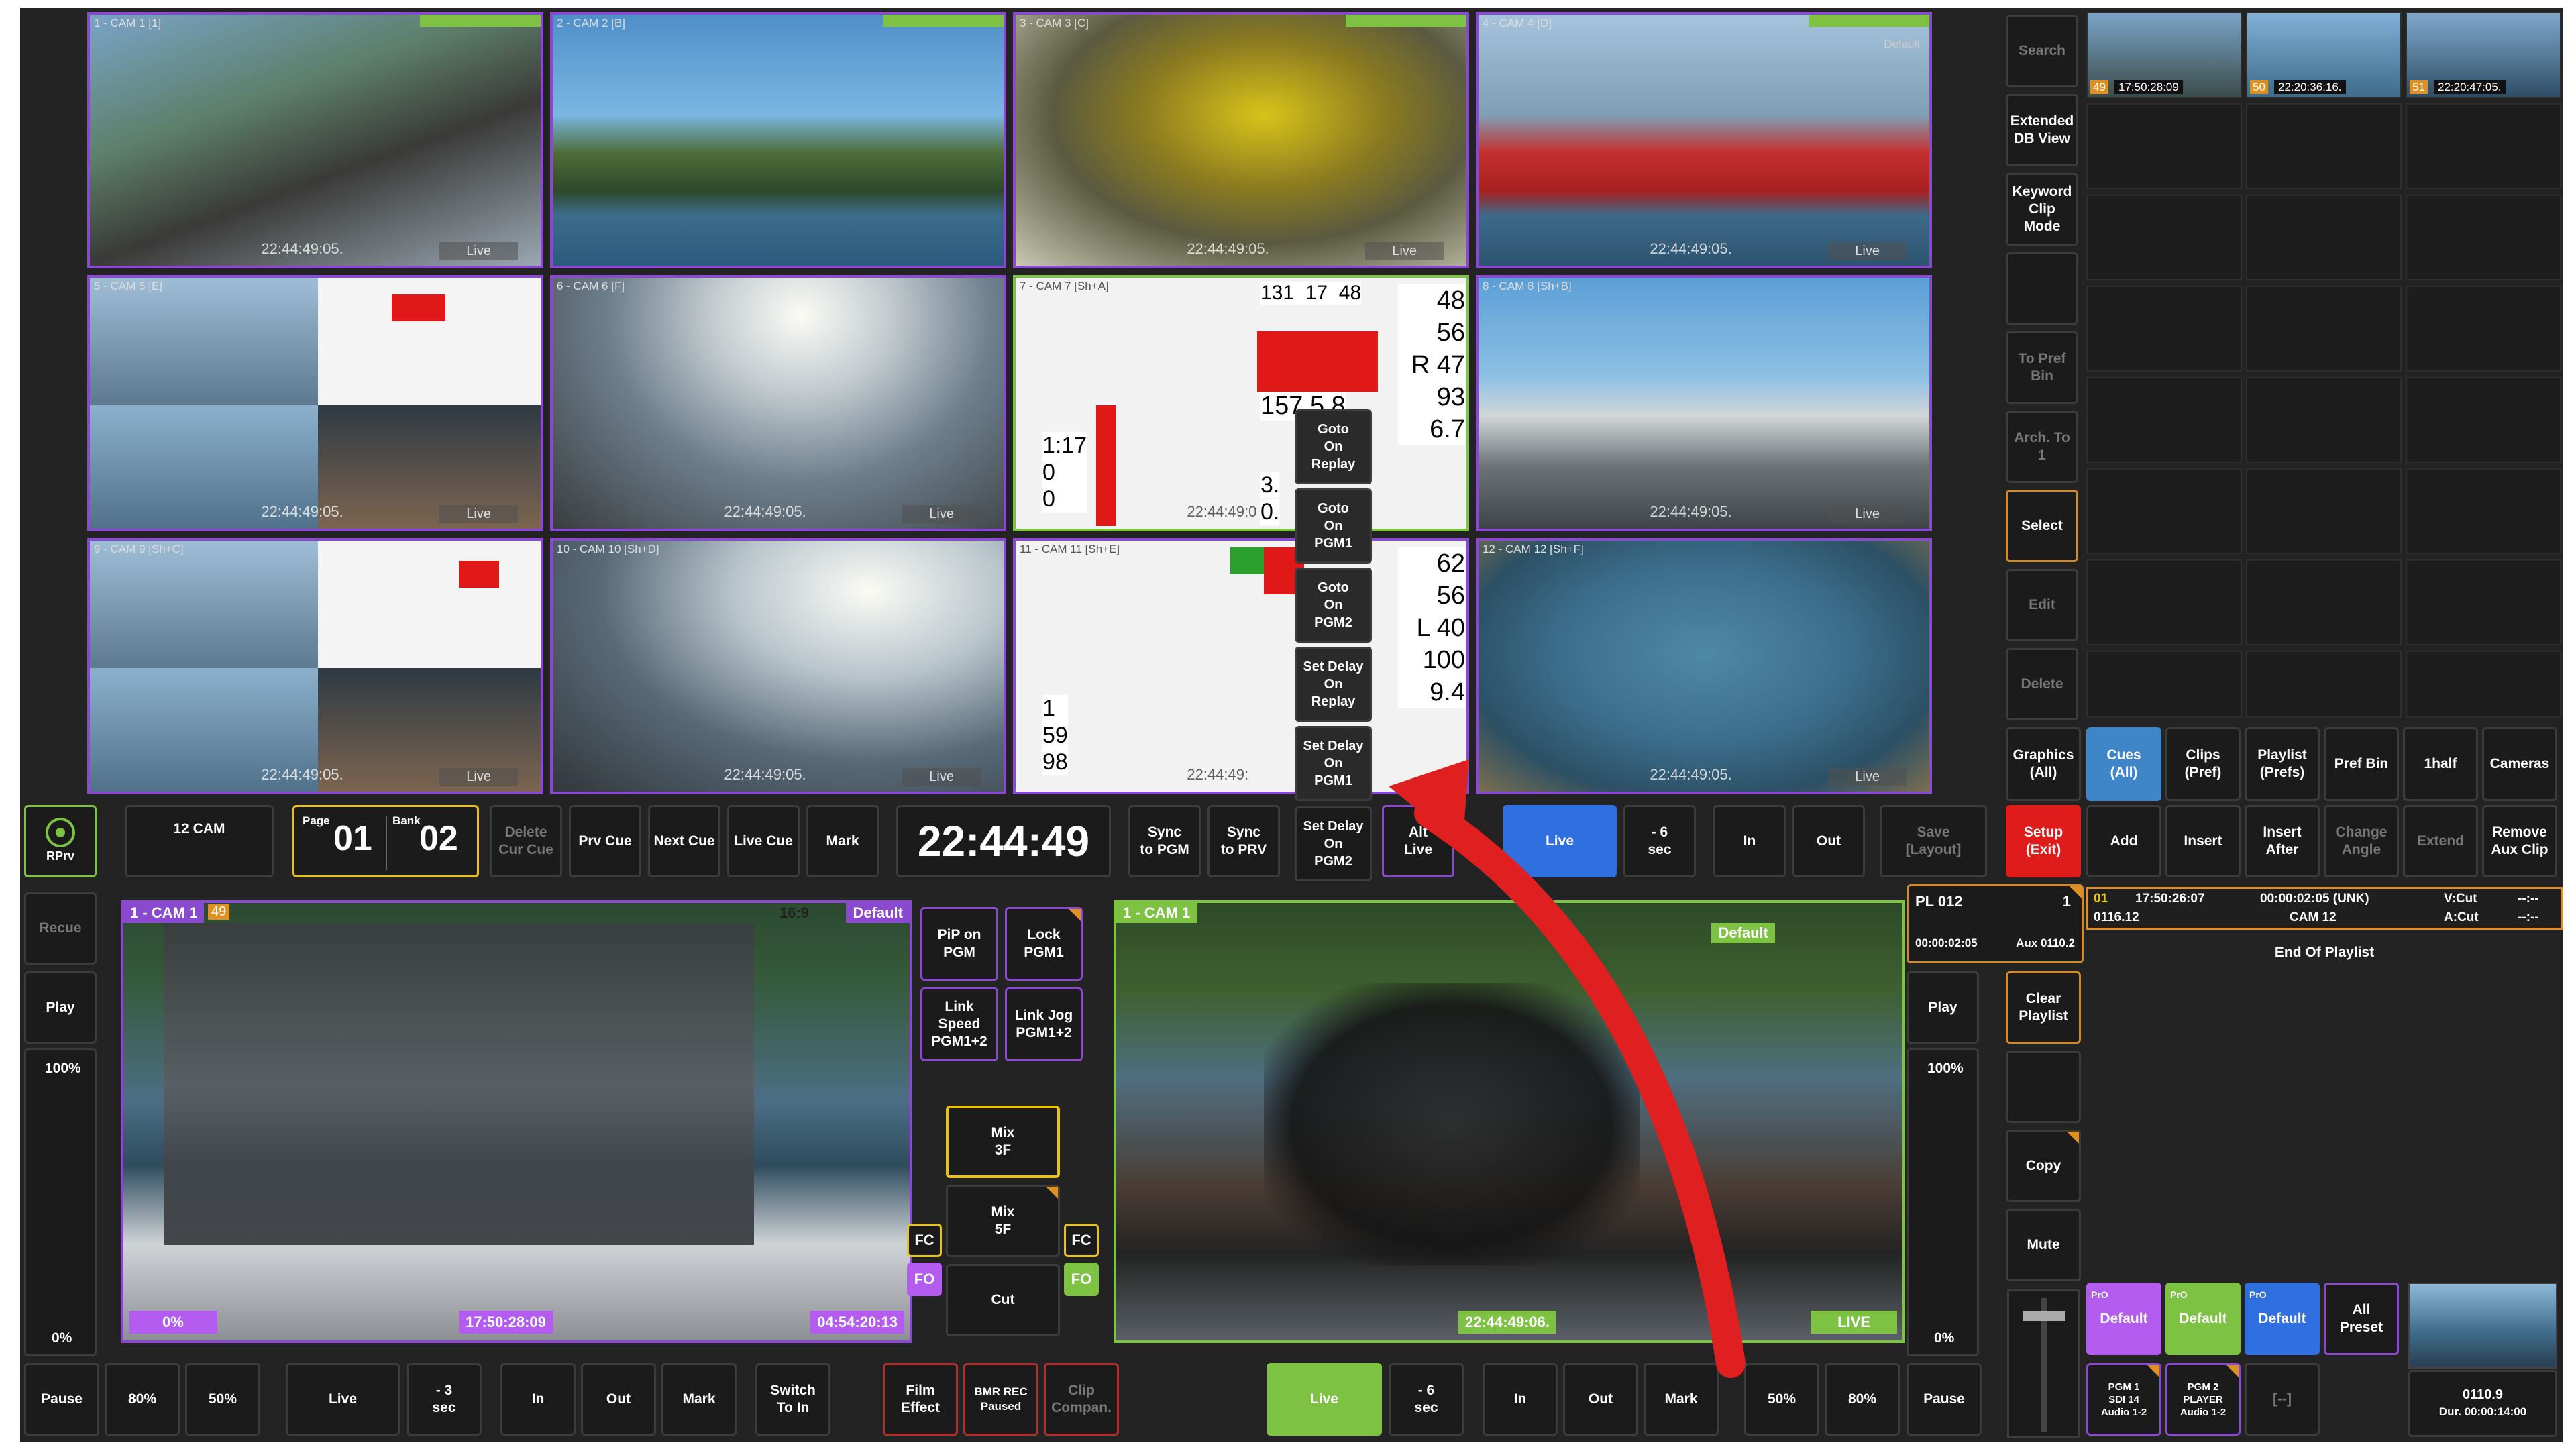  Describe the element at coordinates (1044, 944) in the screenshot. I see `lock-pgm1-button: Lock PGM1` at that location.